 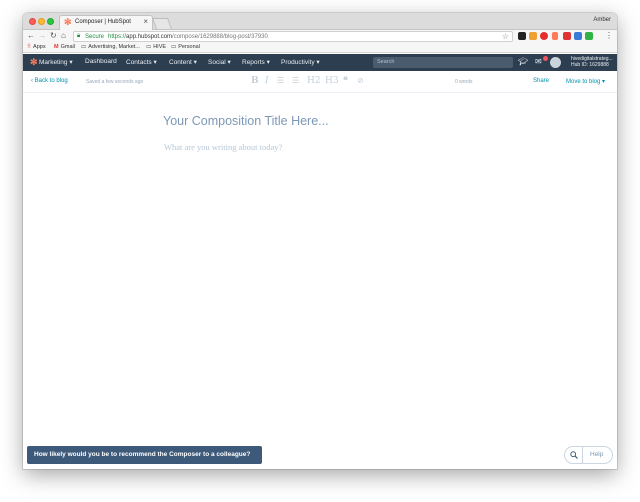 What do you see at coordinates (220, 37) in the screenshot?
I see `url-path: /compose/1629888/blog-post/37930` at bounding box center [220, 37].